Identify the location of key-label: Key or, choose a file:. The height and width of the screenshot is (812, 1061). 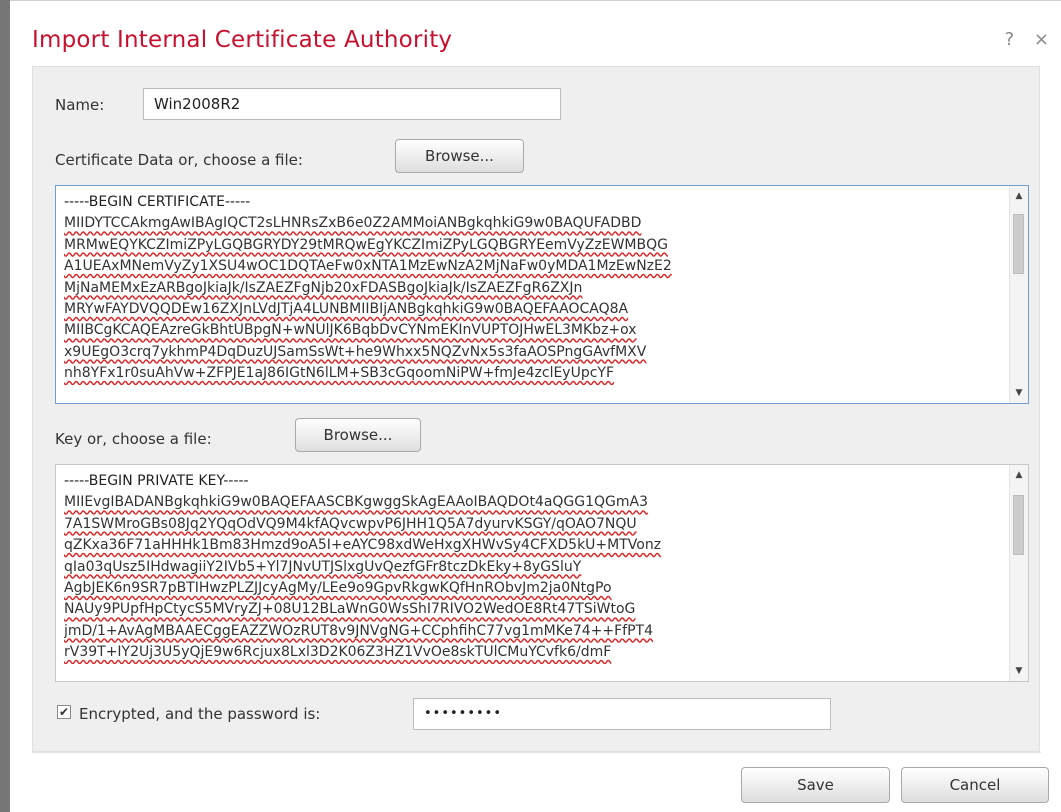
(133, 439).